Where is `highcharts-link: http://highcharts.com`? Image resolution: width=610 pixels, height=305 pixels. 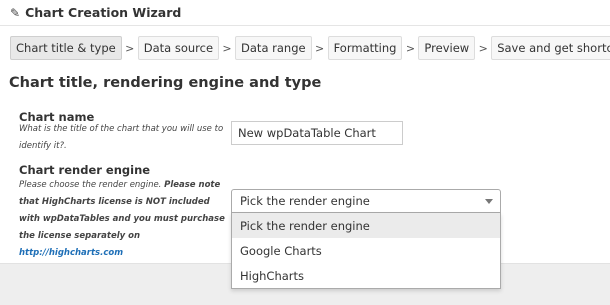
highcharts-link: http://highcharts.com is located at coordinates (71, 253).